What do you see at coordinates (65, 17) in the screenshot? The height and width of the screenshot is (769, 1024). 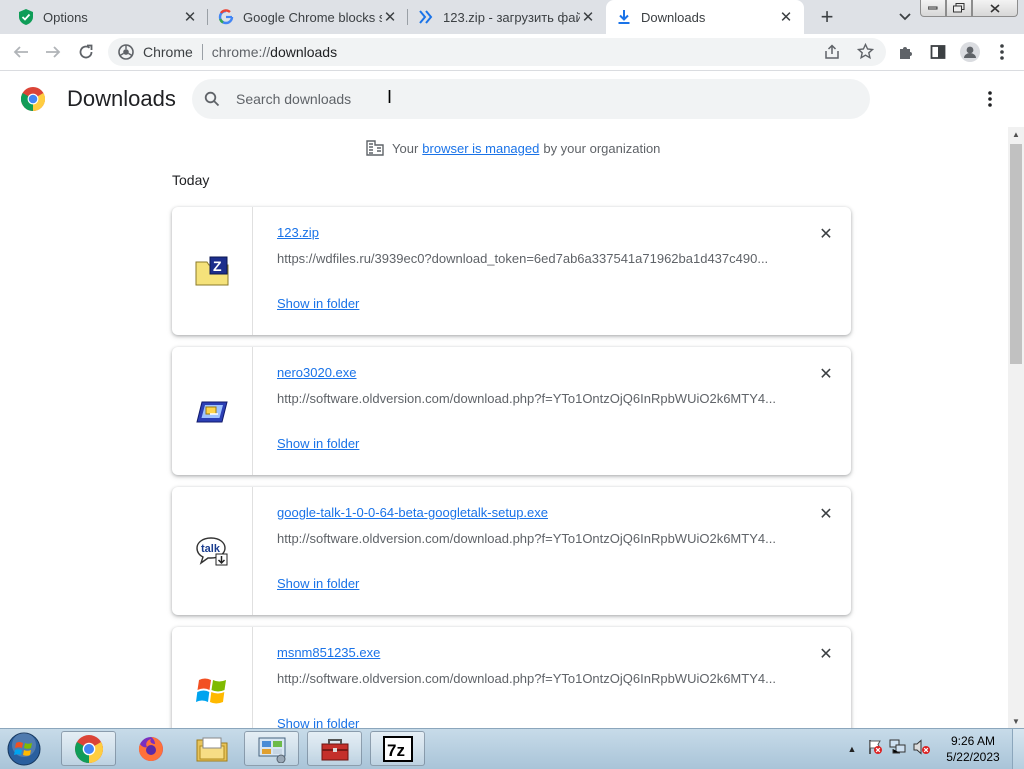 I see `tab-label: Options` at bounding box center [65, 17].